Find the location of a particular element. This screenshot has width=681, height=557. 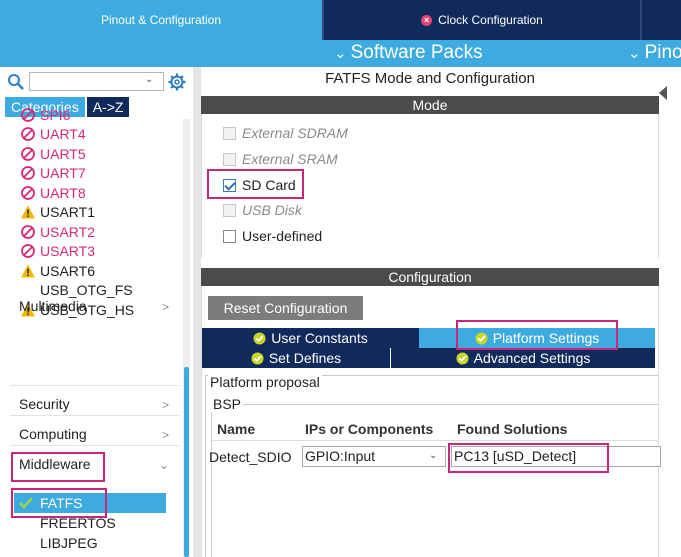

middleware-item-freertos: FREERTOS is located at coordinates (90, 523).